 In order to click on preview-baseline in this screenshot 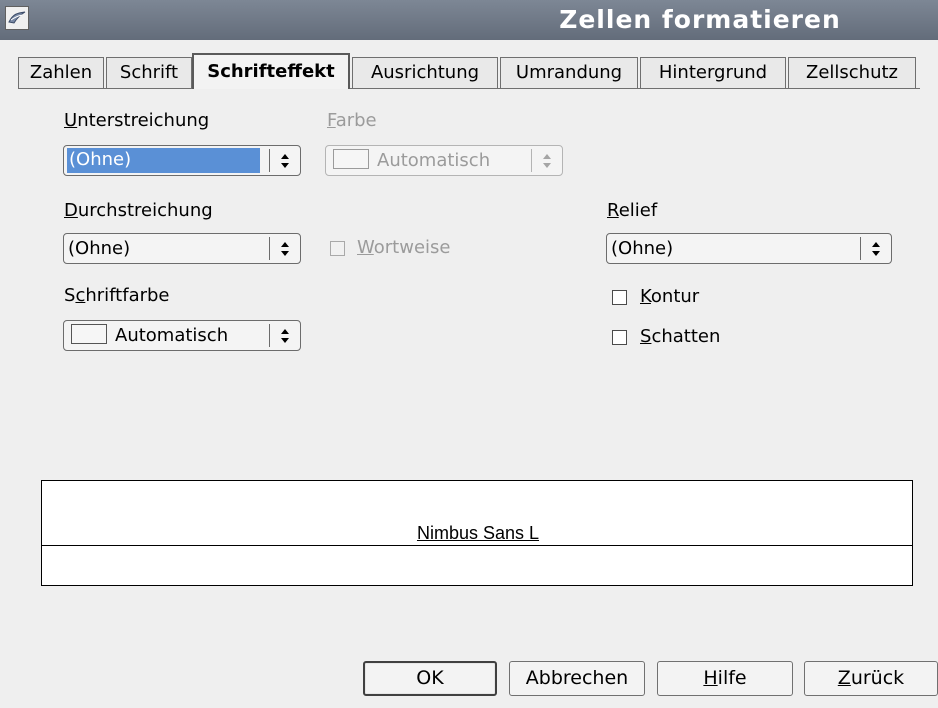, I will do `click(477, 545)`.